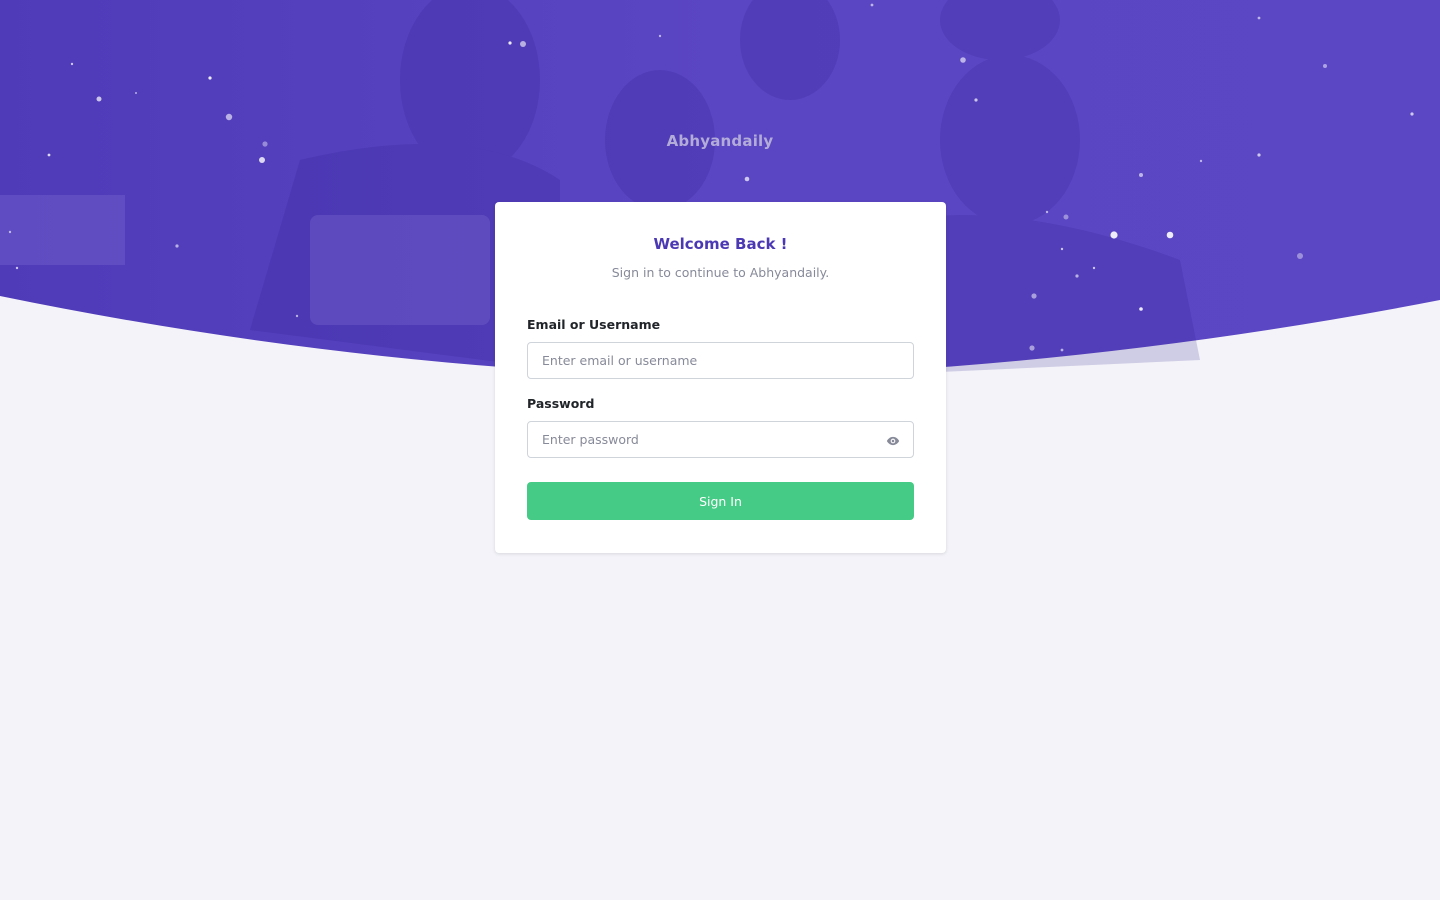 This screenshot has width=1440, height=900. I want to click on login-form: Email or Username Password Sign In, so click(720, 418).